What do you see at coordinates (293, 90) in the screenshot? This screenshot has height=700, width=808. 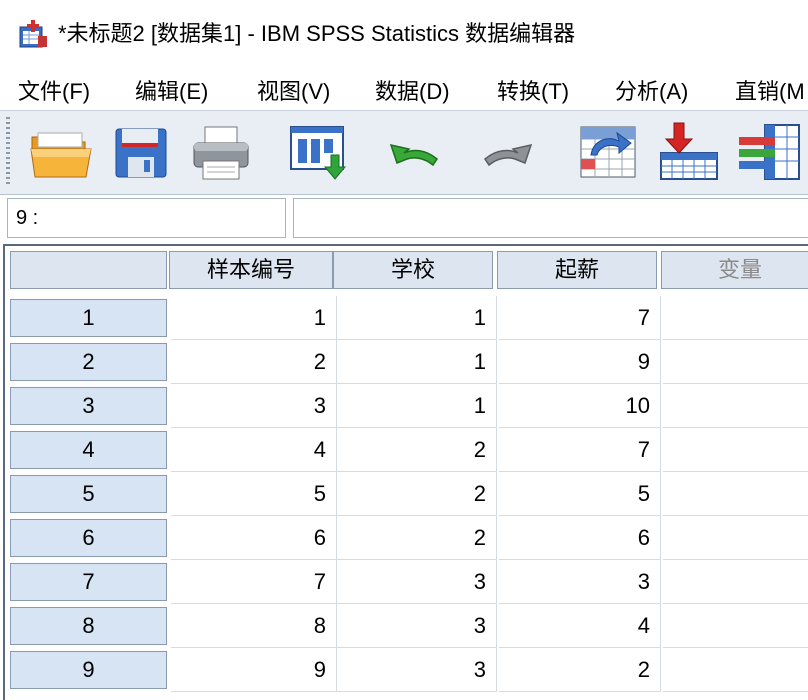 I see `menu-view: 视图(V)` at bounding box center [293, 90].